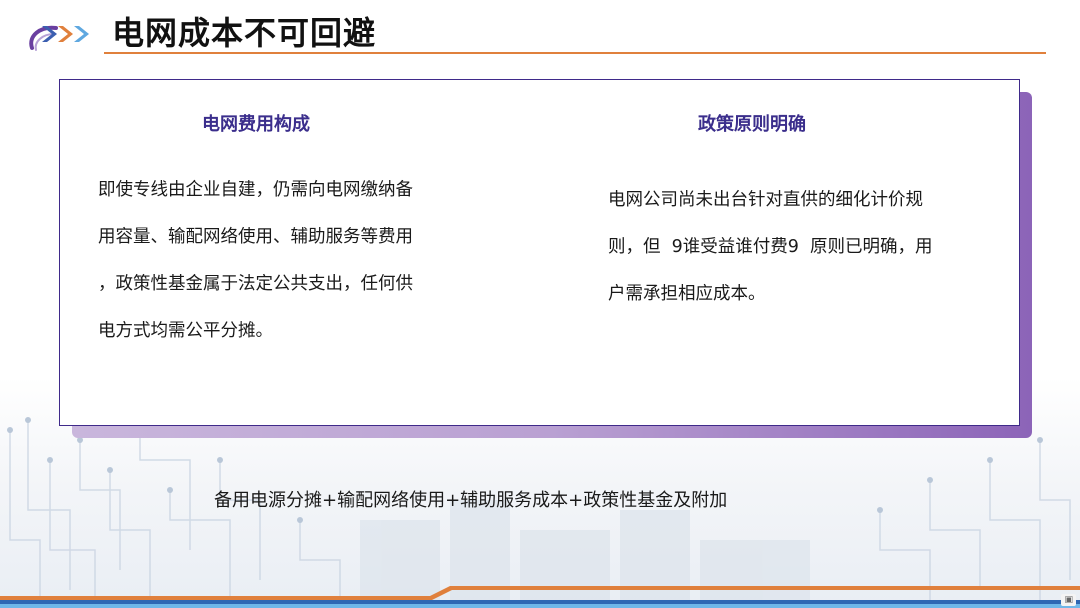 This screenshot has width=1080, height=608. What do you see at coordinates (575, 53) in the screenshot?
I see `title-underline` at bounding box center [575, 53].